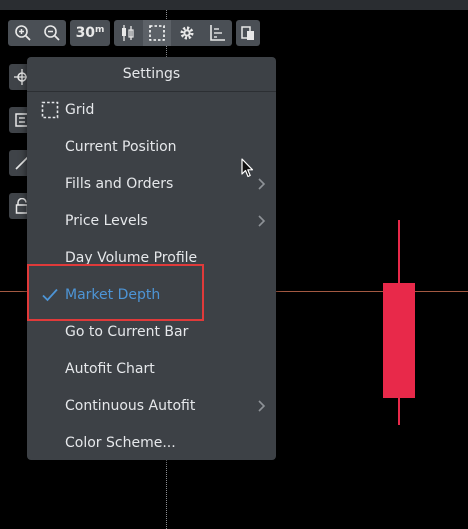 The width and height of the screenshot is (468, 529). I want to click on zoom-out-button, so click(51, 33).